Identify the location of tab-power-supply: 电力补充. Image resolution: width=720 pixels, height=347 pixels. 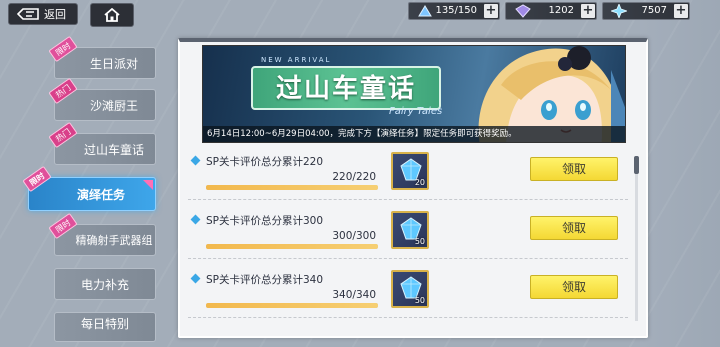
(105, 284).